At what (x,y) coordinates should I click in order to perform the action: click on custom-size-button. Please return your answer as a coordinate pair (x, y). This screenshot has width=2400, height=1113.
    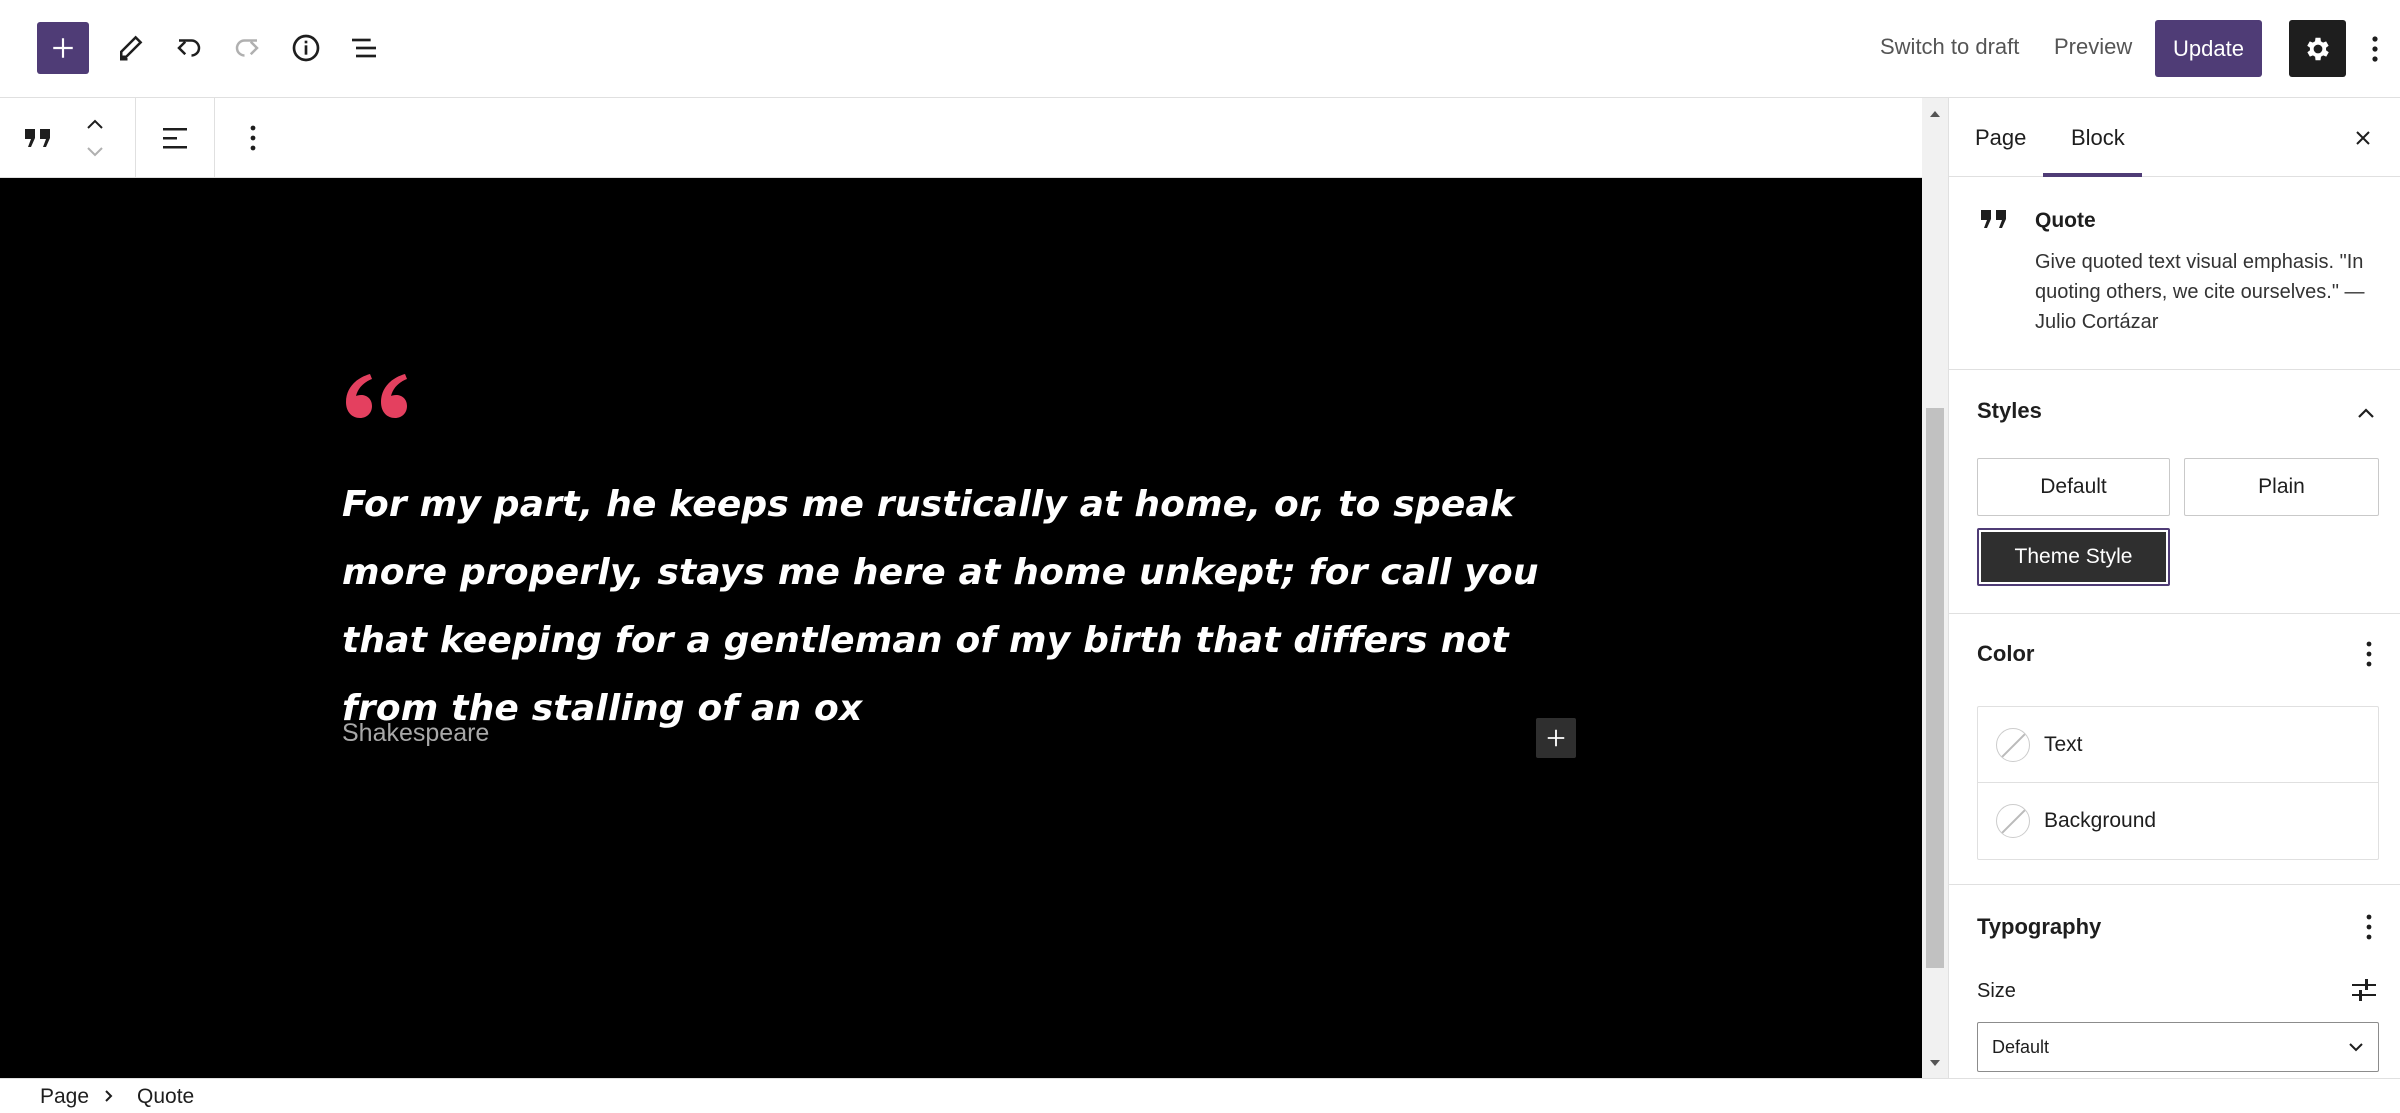
    Looking at the image, I should click on (2364, 990).